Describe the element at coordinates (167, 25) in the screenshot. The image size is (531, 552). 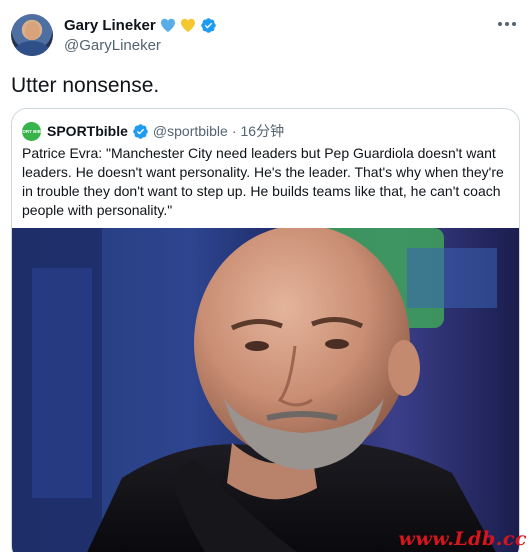
I see `blue-heart-icon` at that location.